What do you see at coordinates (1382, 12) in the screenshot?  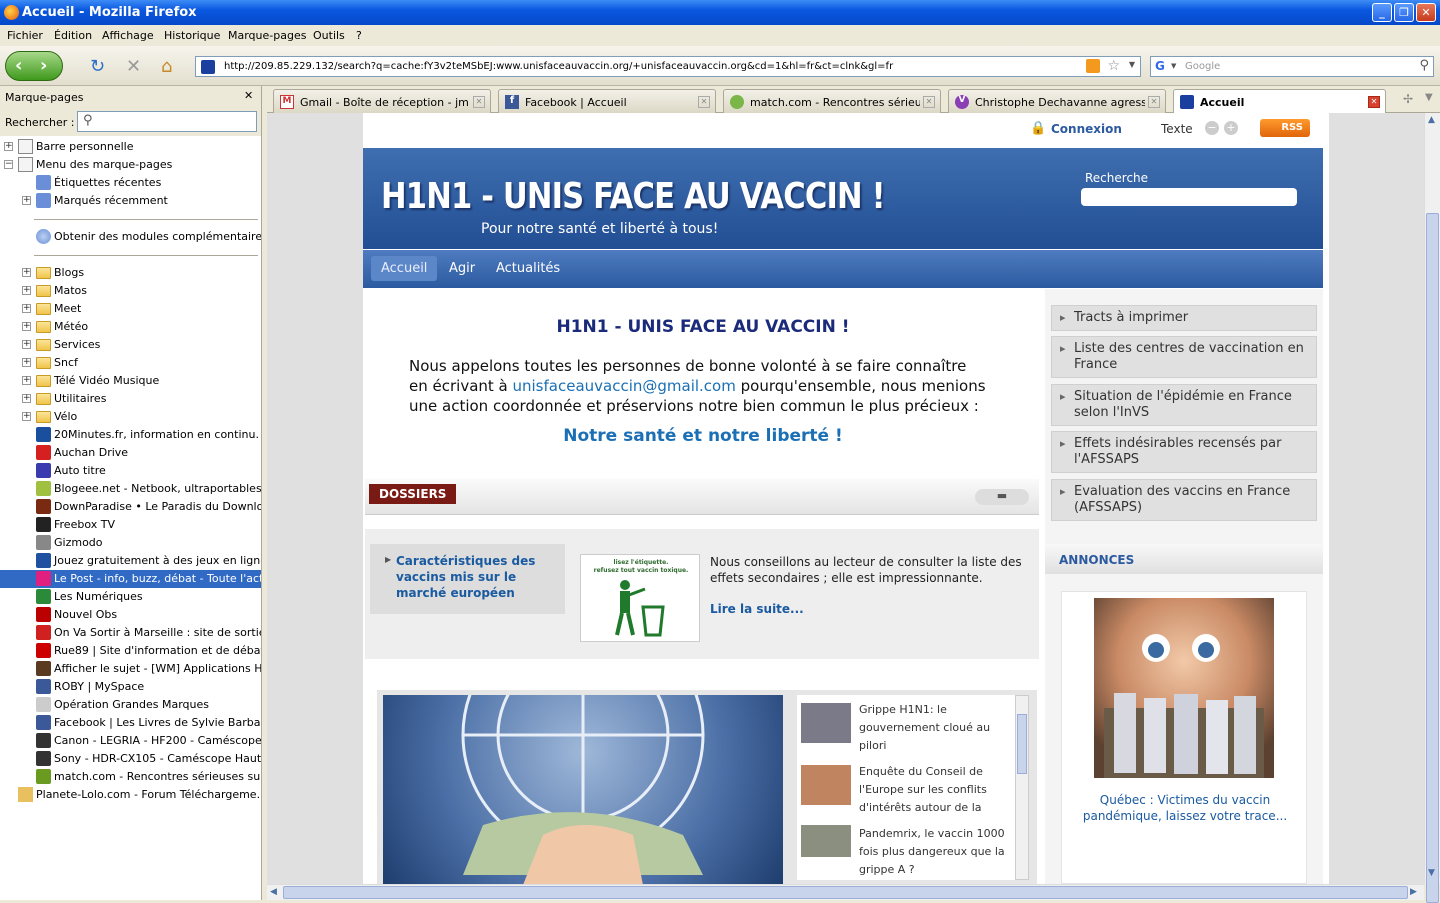 I see `minimize-button: _` at bounding box center [1382, 12].